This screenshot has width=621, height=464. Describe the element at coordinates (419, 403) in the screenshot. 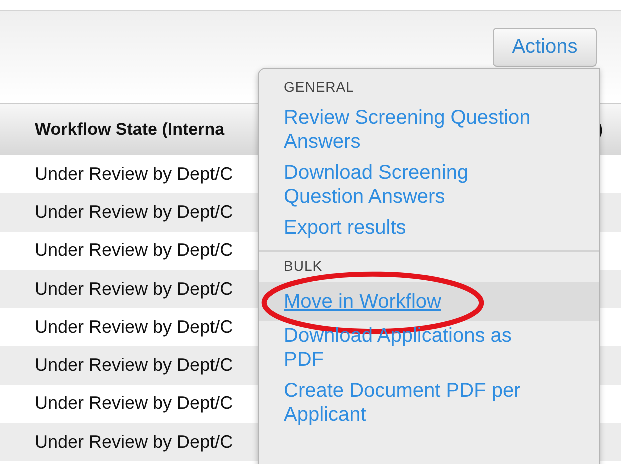

I see `menu-item: Create Document PDF per Applicant` at that location.